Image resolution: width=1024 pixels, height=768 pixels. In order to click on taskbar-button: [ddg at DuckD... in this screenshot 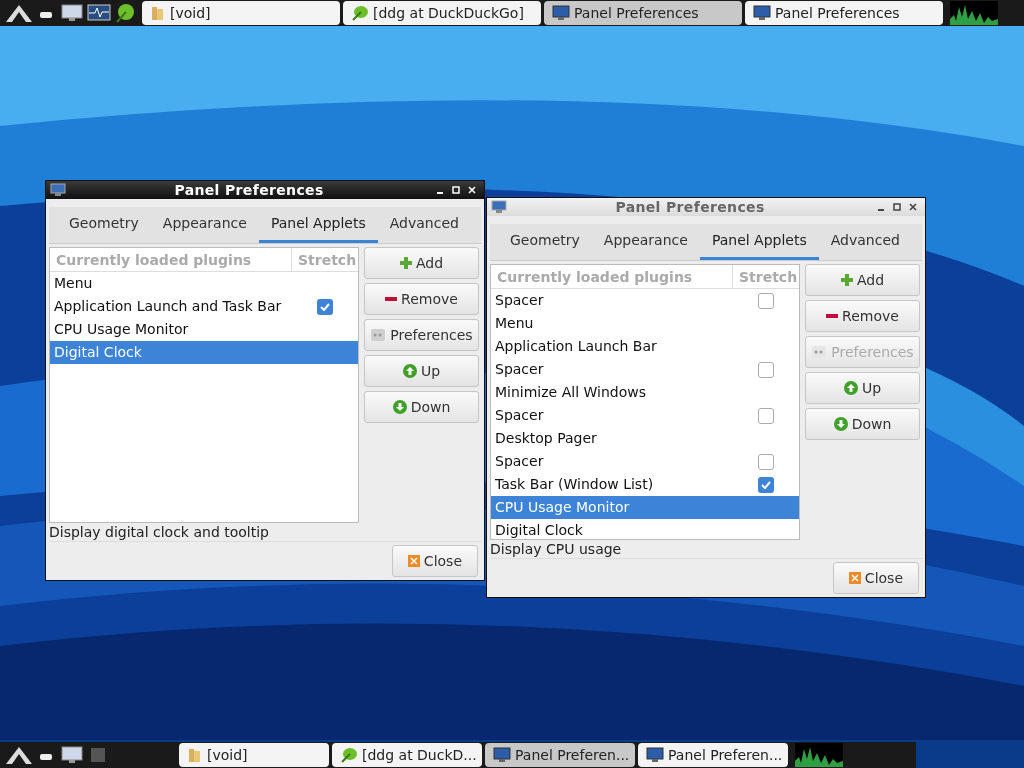, I will do `click(407, 755)`.